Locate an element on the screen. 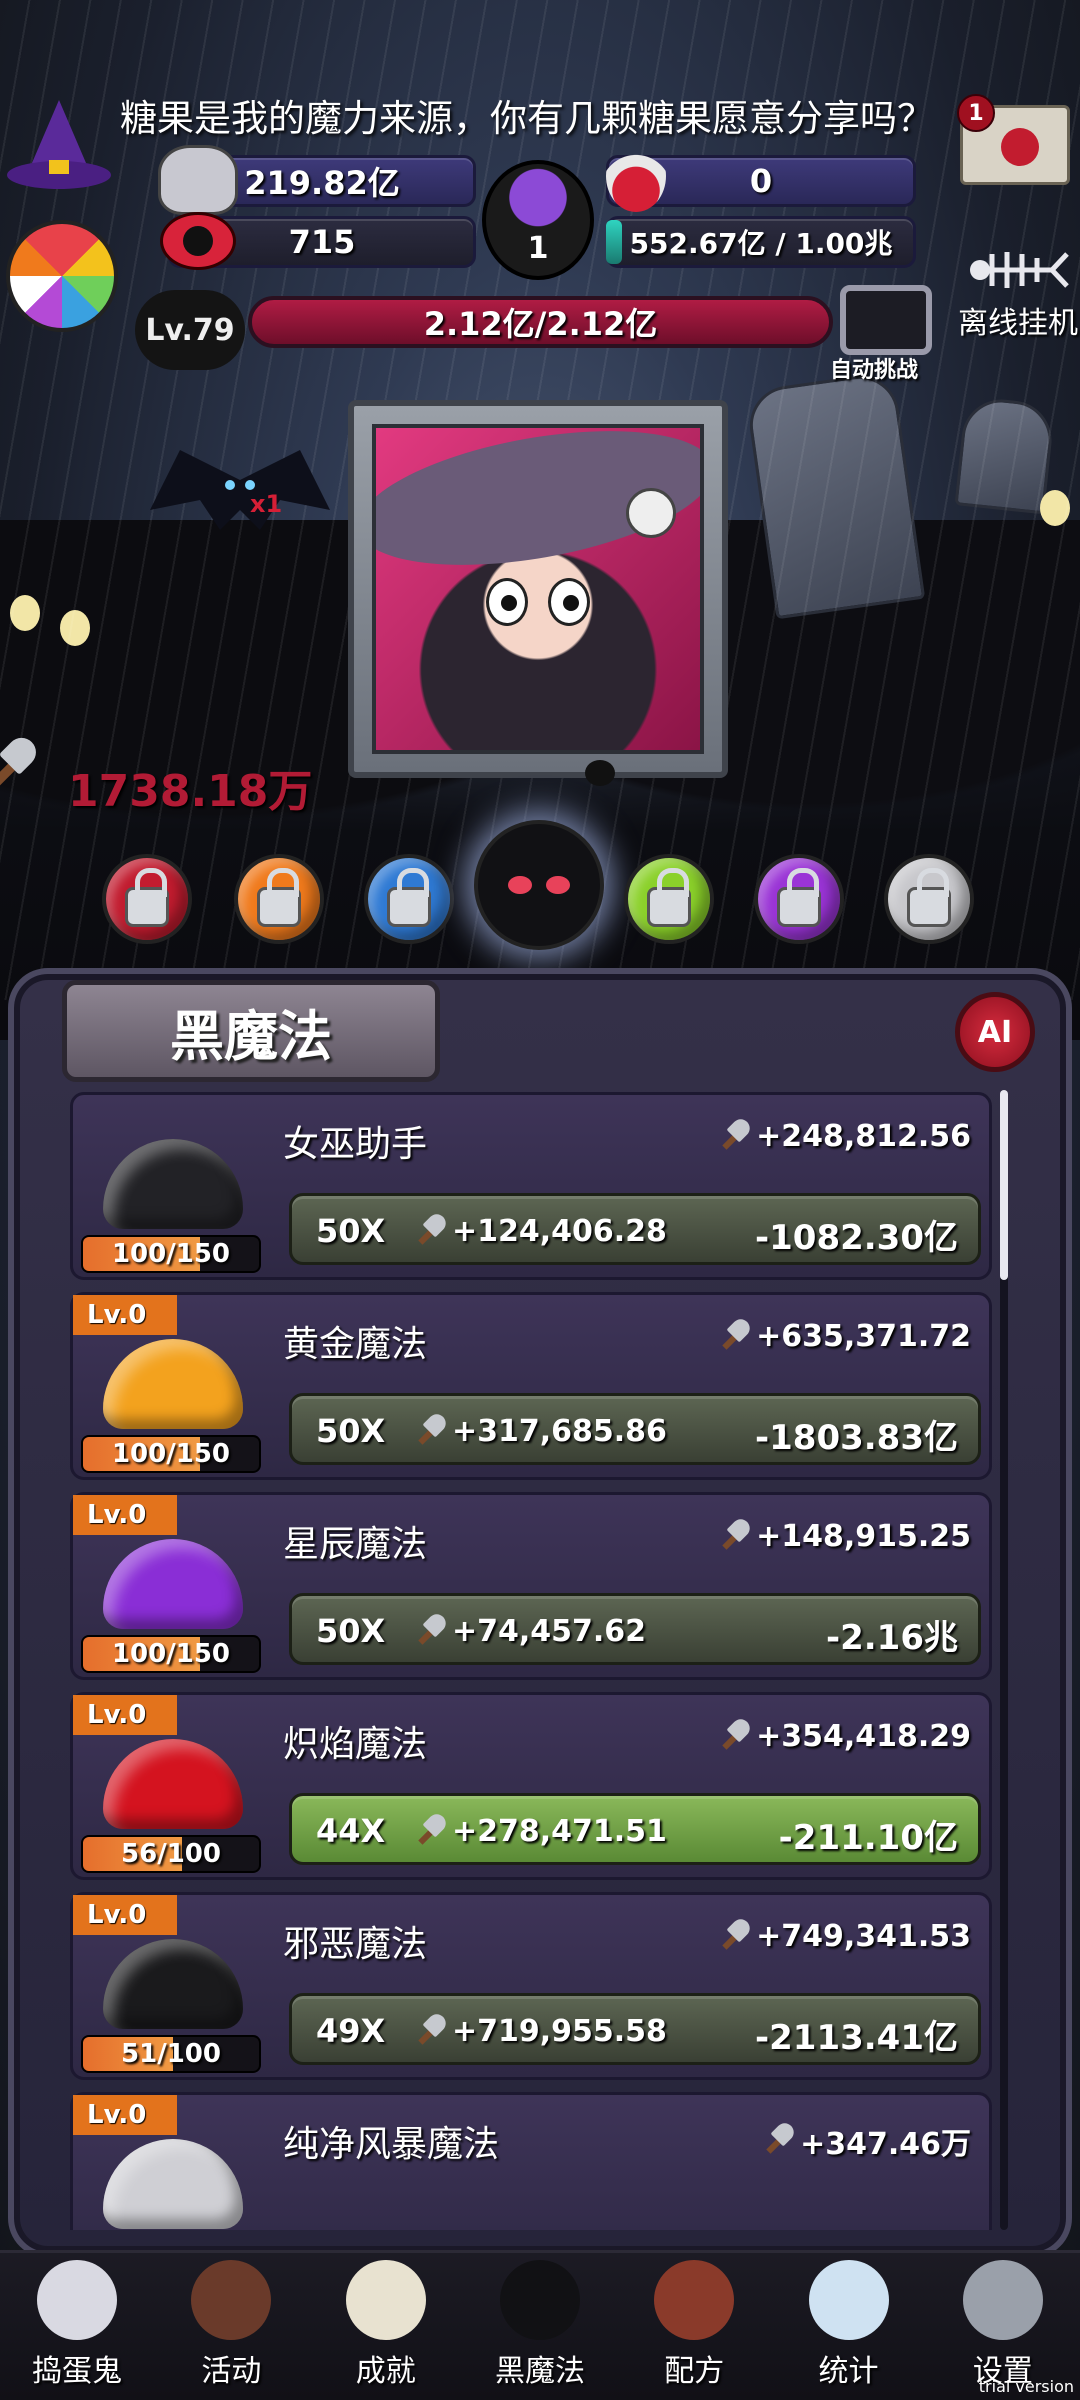 The height and width of the screenshot is (2400, 1080). potion-amount: 552.67亿 / 1.00兆 is located at coordinates (761, 242).